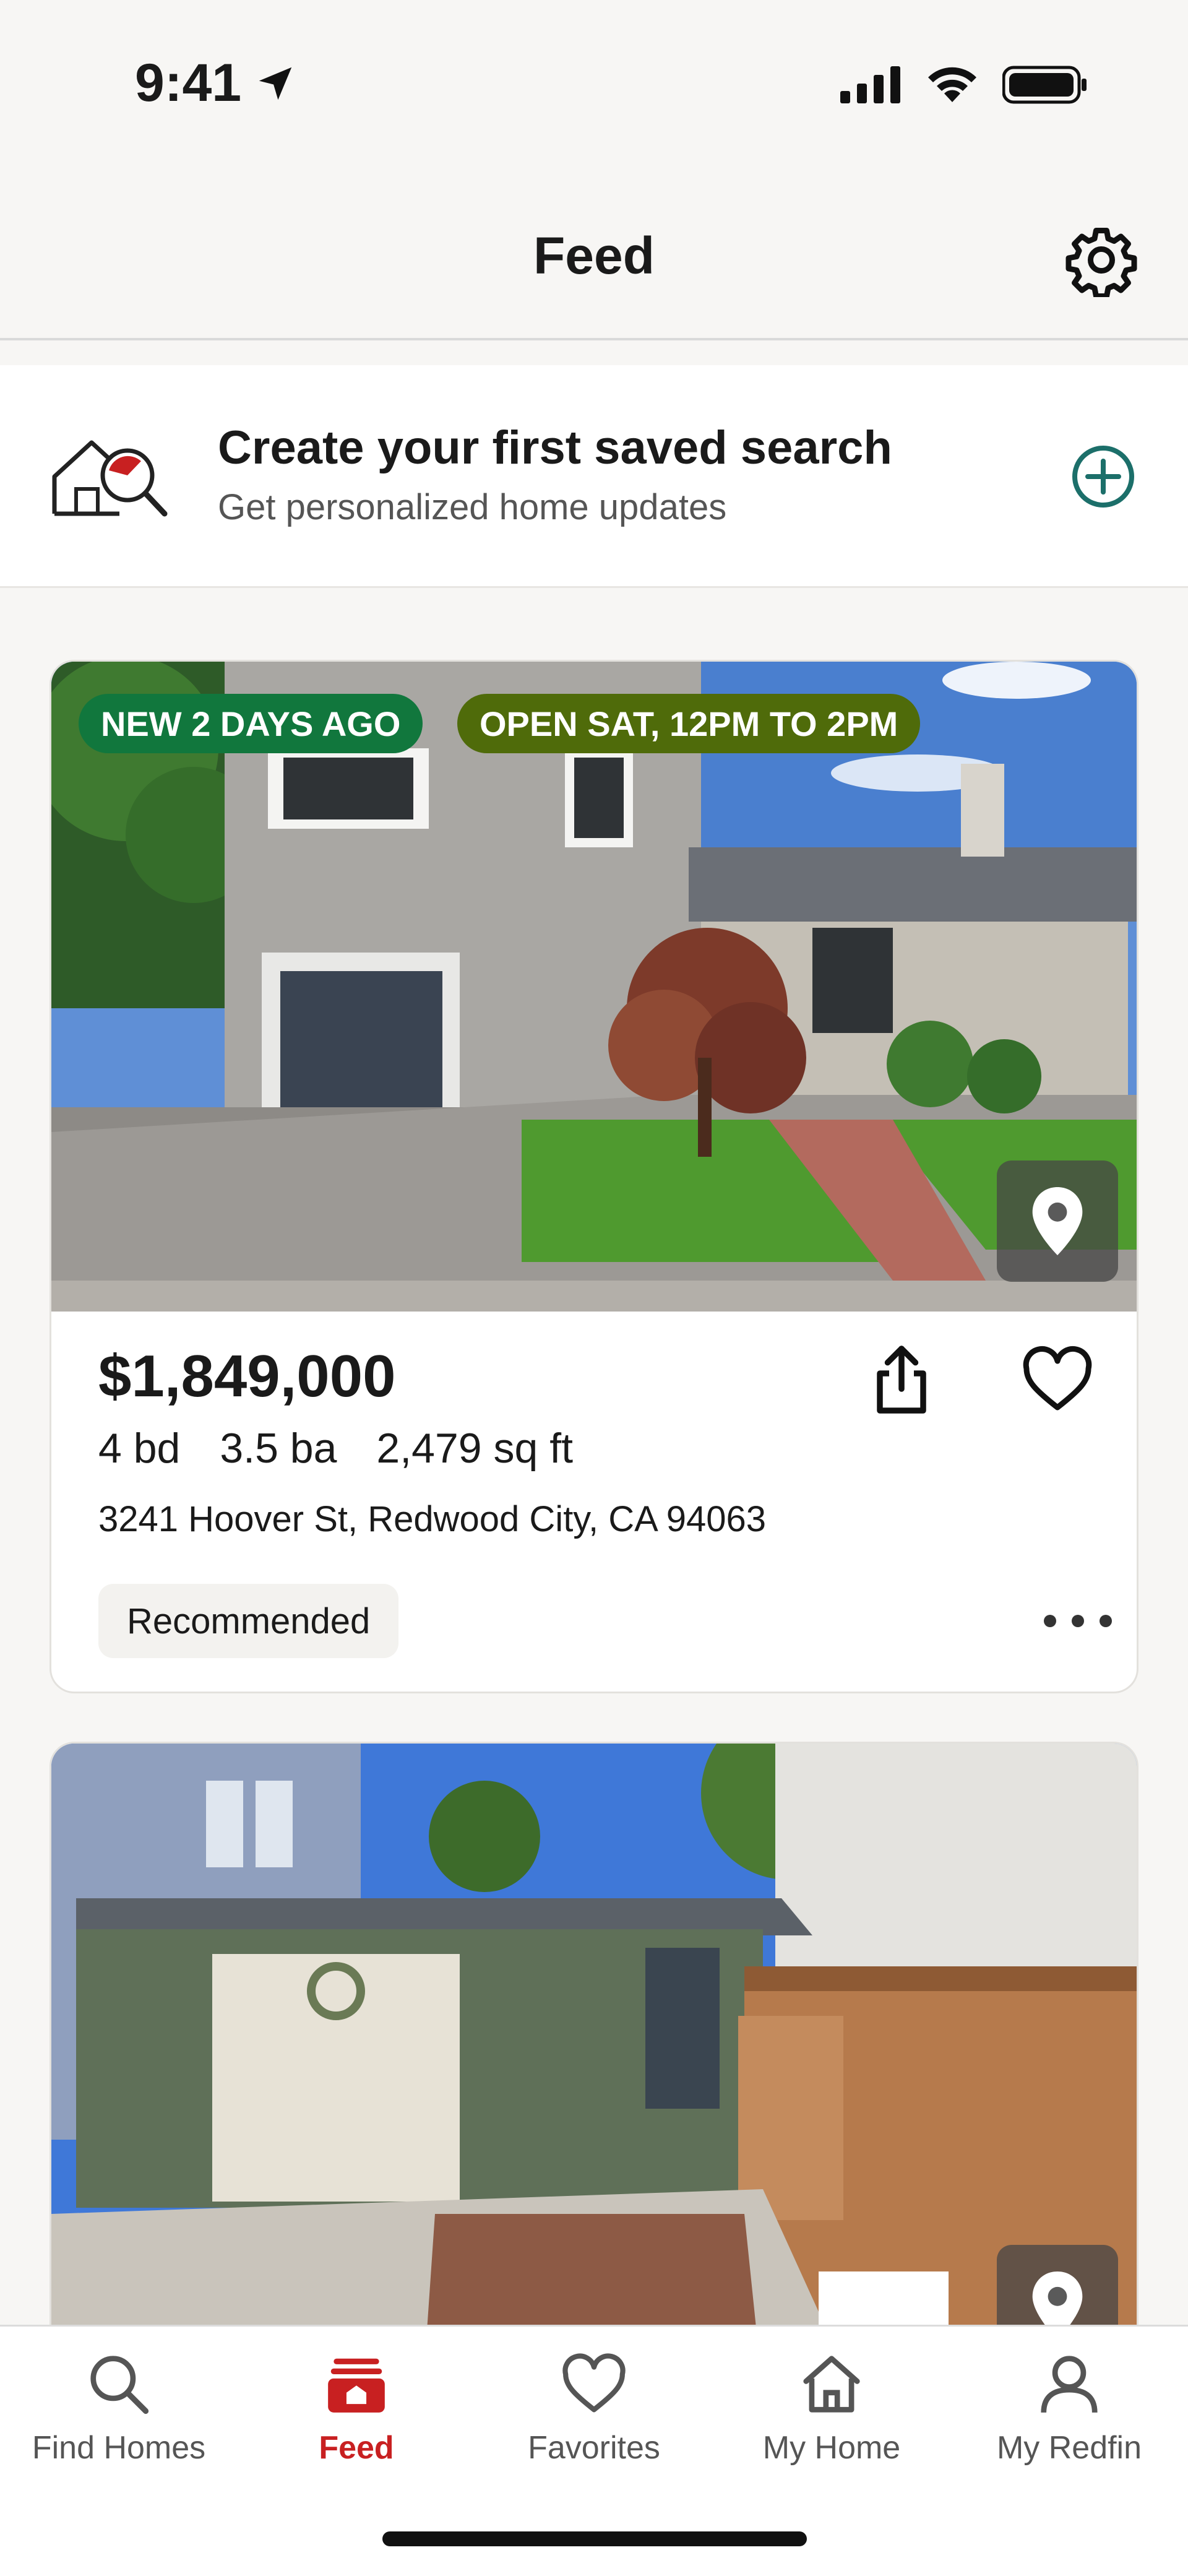  I want to click on share-button, so click(901, 1379).